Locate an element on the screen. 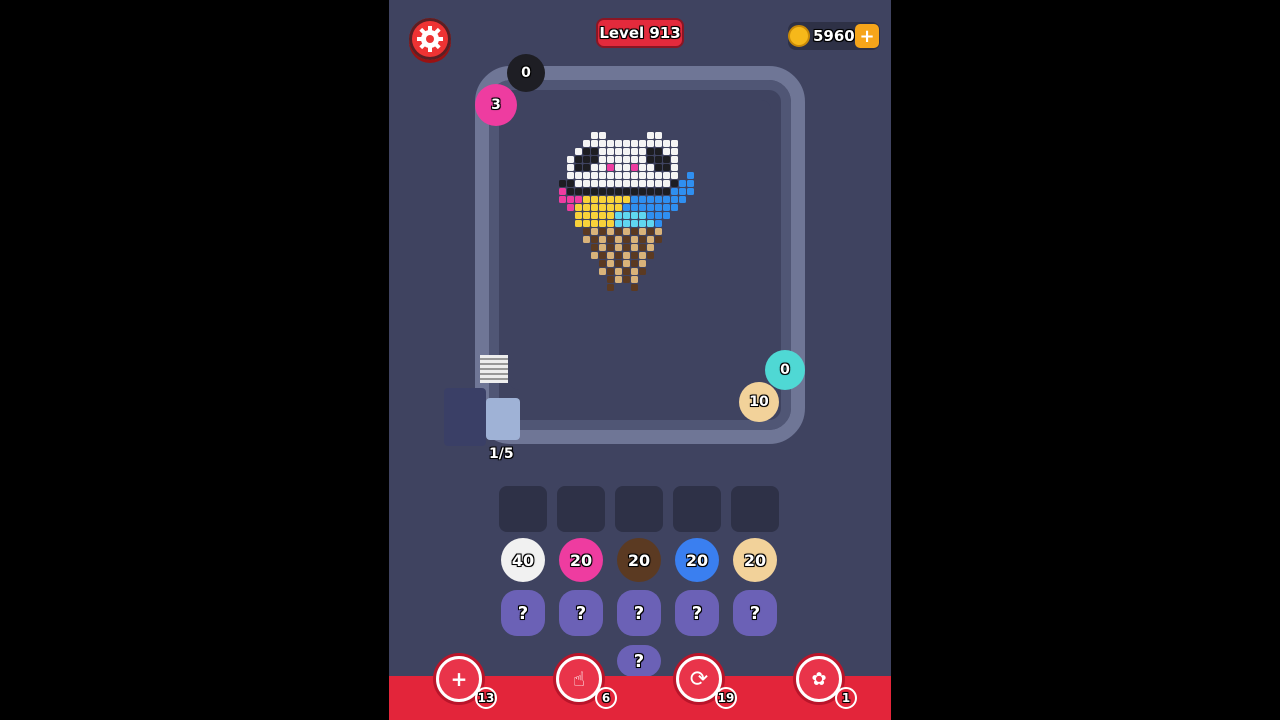 This screenshot has height=720, width=1280. pixel-board is located at coordinates (640, 245).